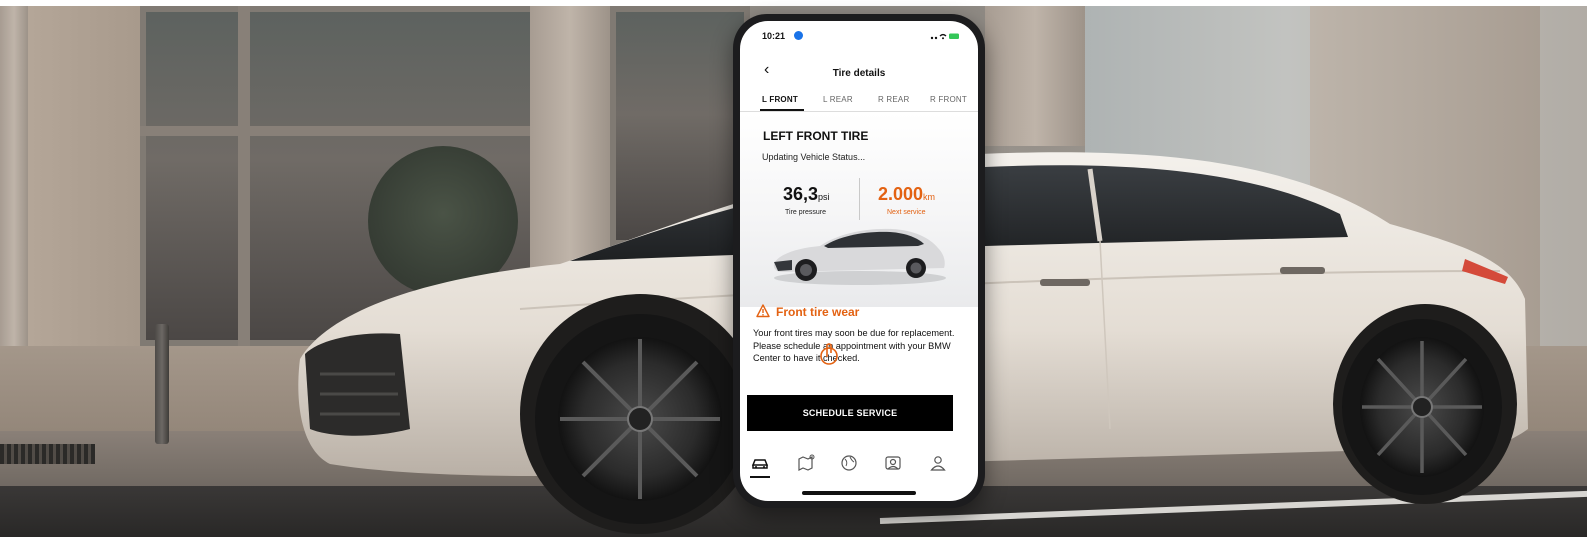 The image size is (1587, 537). What do you see at coordinates (938, 463) in the screenshot?
I see `profile-icon` at bounding box center [938, 463].